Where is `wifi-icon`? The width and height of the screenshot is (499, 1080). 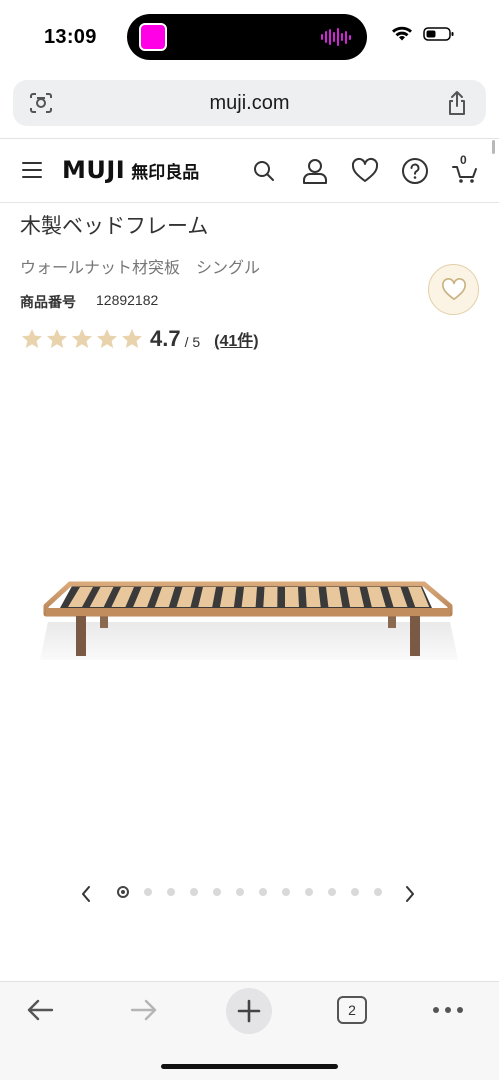 wifi-icon is located at coordinates (402, 33).